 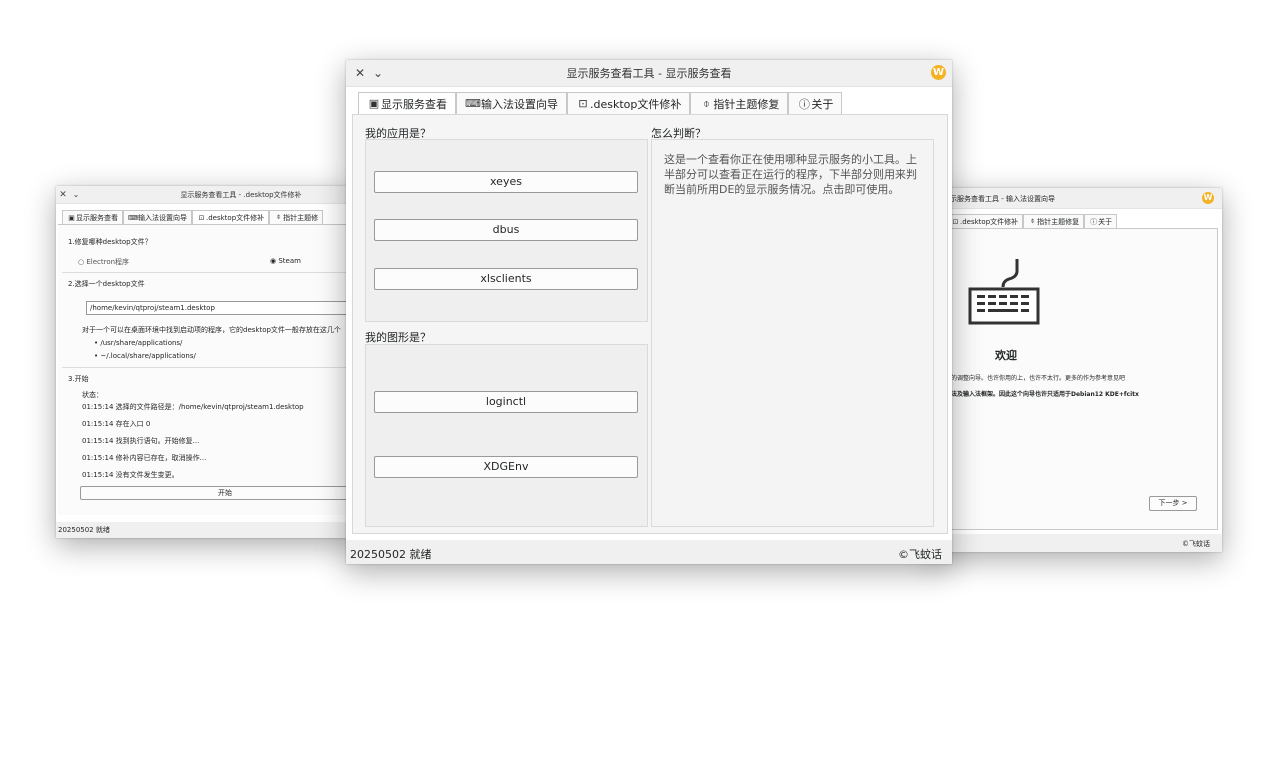 What do you see at coordinates (506, 279) in the screenshot?
I see `xlsclients-button: xlsclients` at bounding box center [506, 279].